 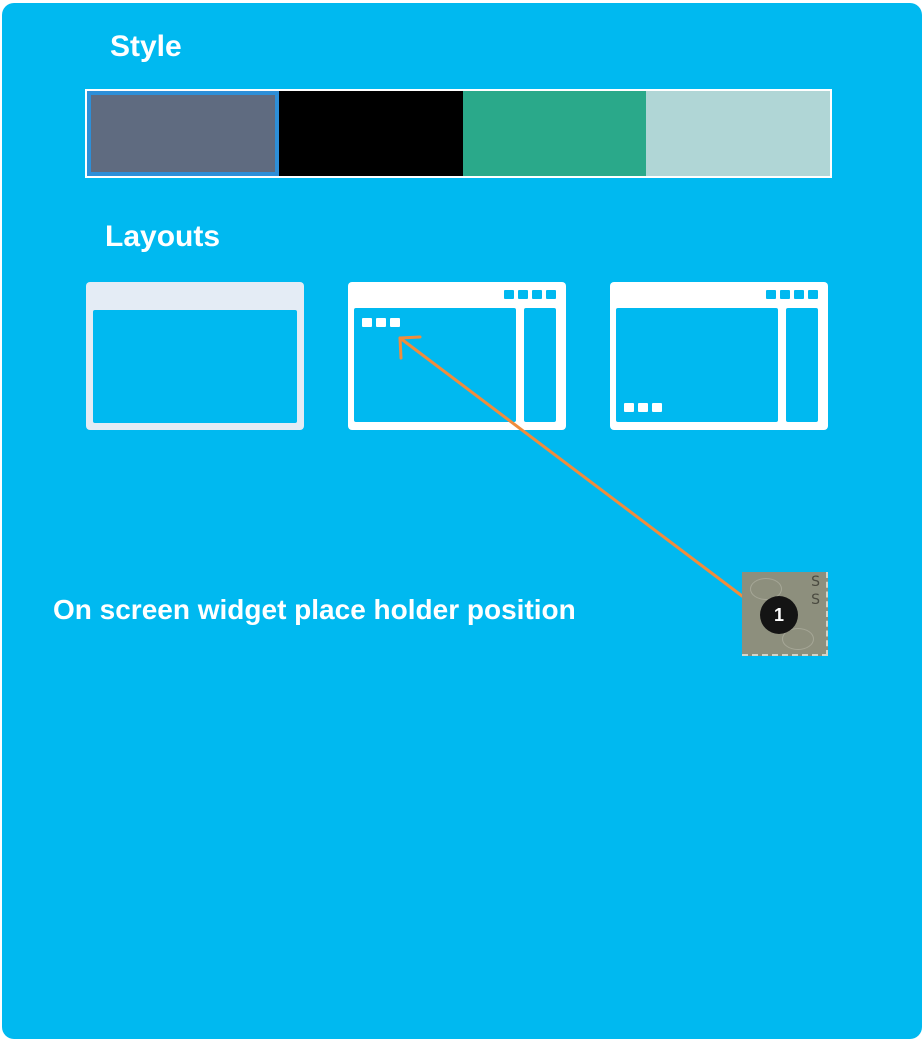 I want to click on position-number-badge: 1, so click(x=779, y=615).